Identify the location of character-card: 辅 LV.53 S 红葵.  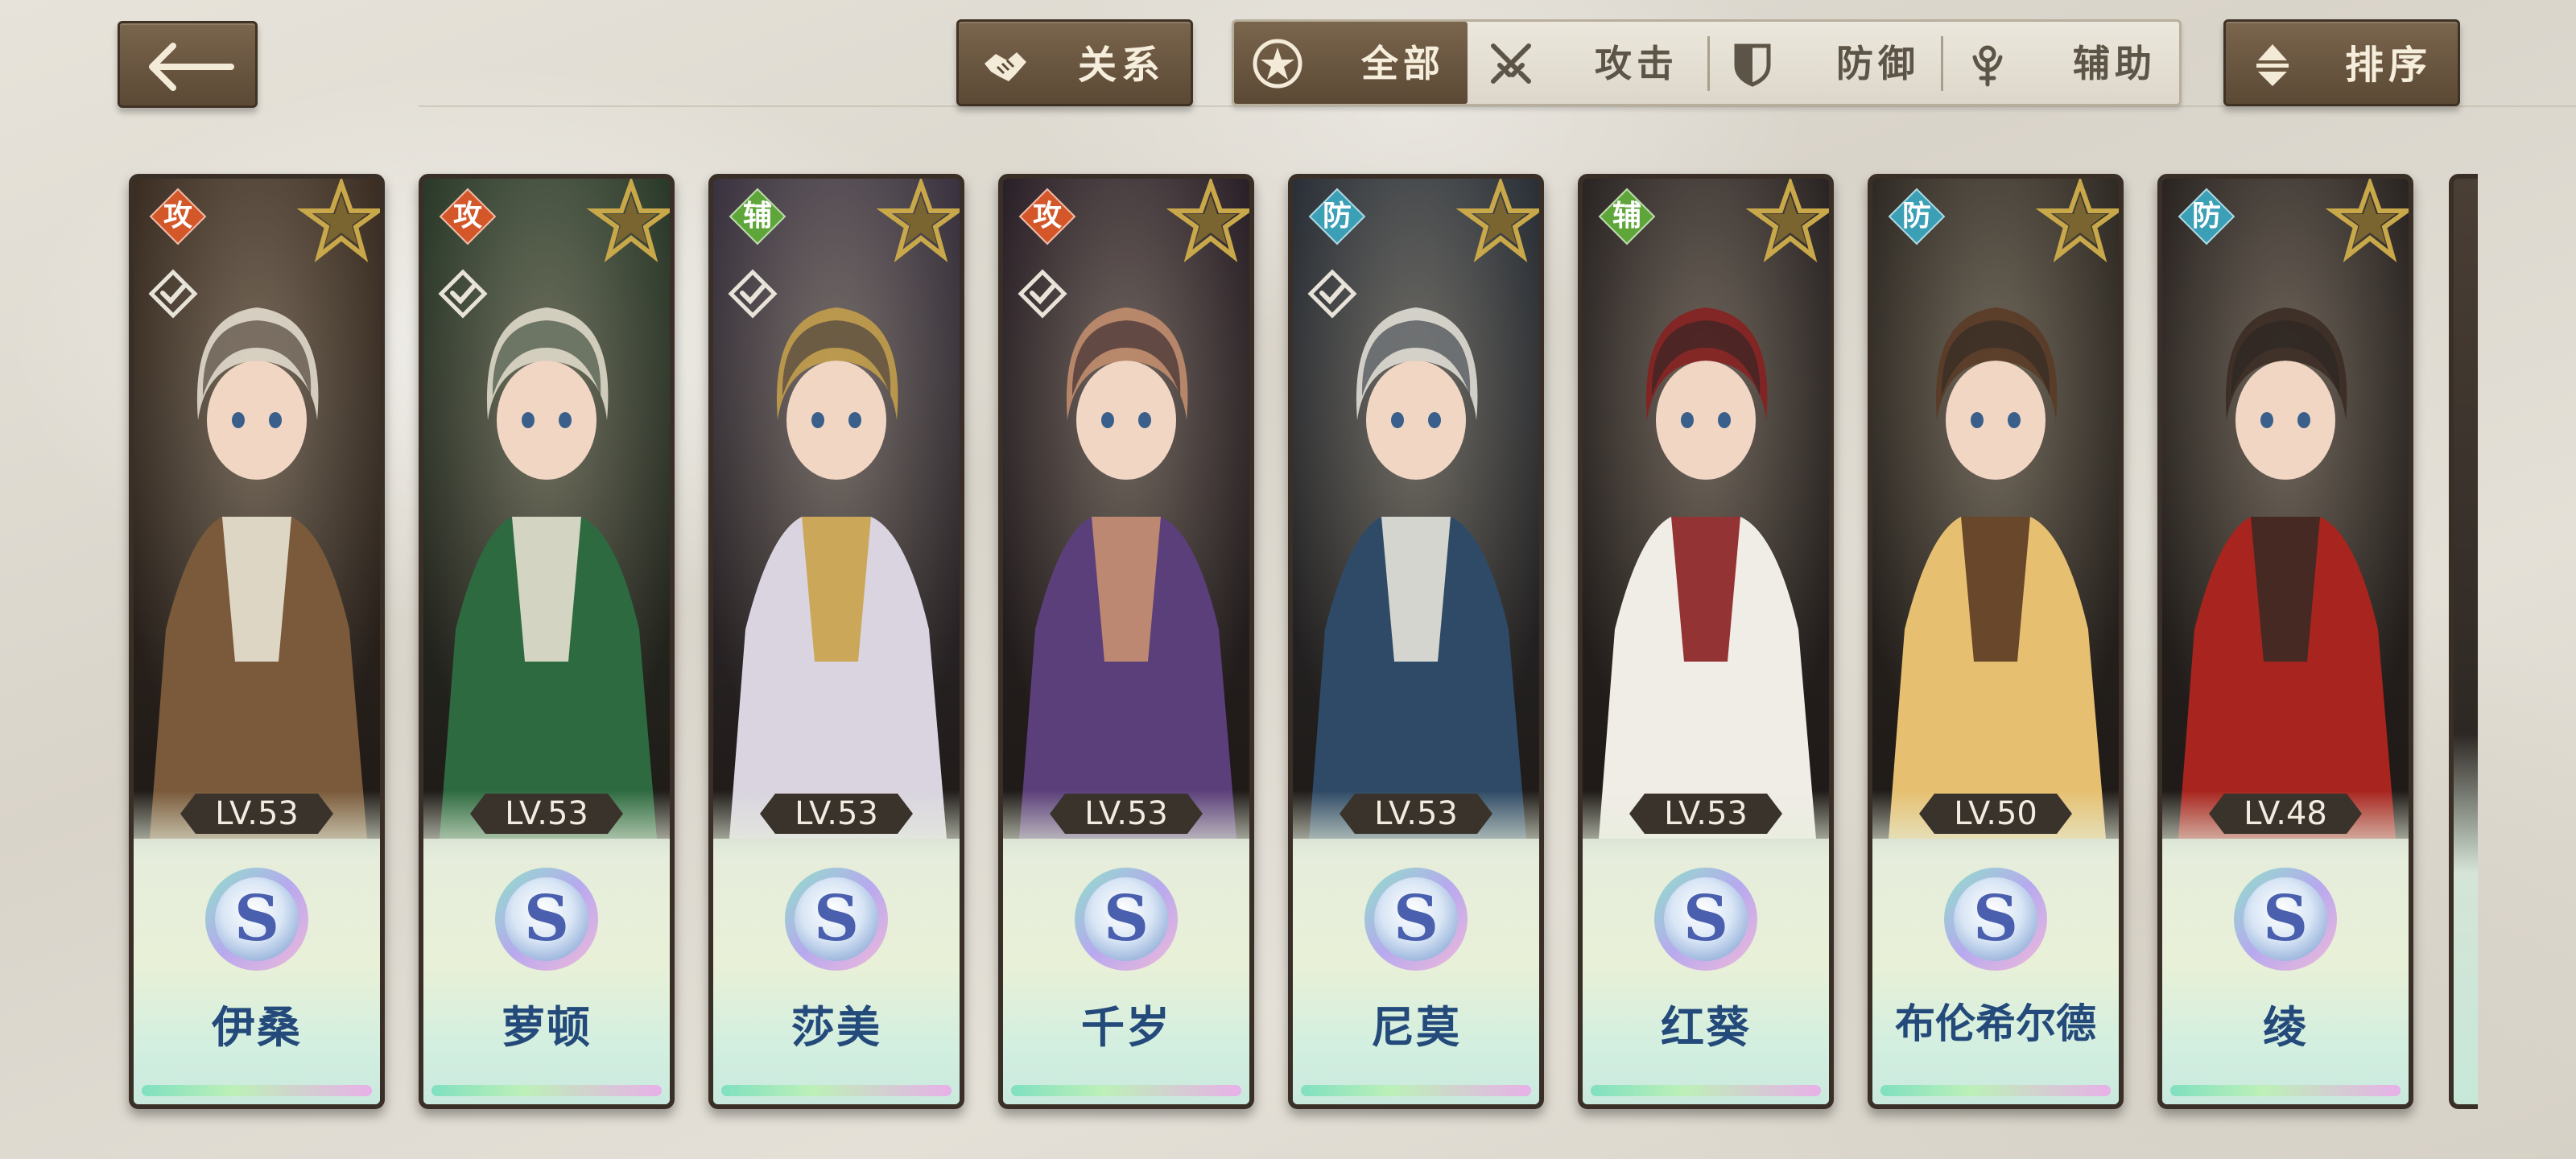
(1706, 641).